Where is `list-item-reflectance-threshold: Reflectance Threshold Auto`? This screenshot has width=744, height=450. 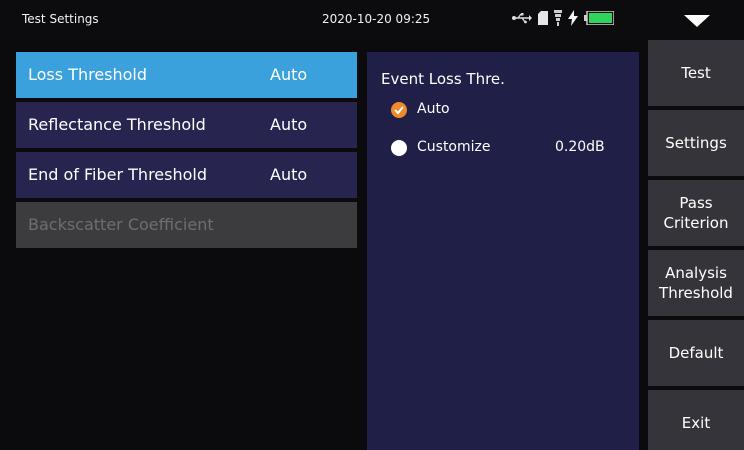 list-item-reflectance-threshold: Reflectance Threshold Auto is located at coordinates (186, 125).